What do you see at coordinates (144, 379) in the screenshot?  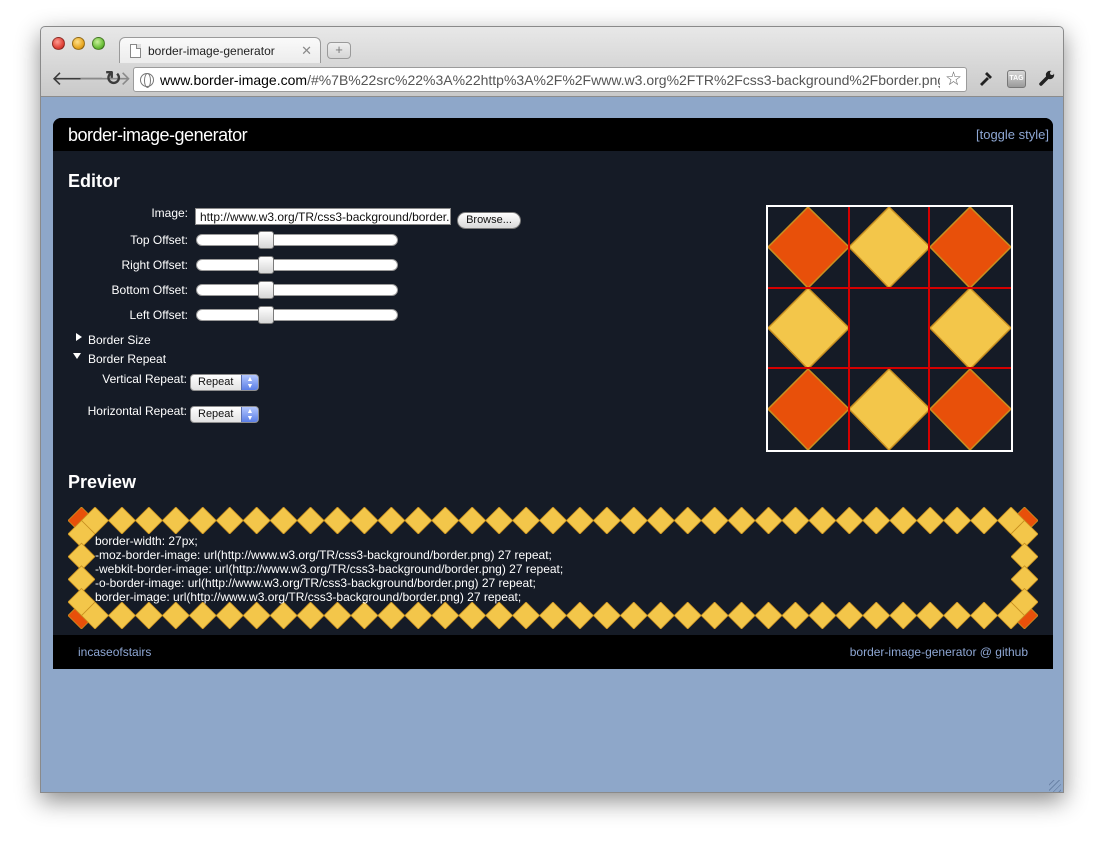 I see `vertical-repeat-label: Vertical Repeat:` at bounding box center [144, 379].